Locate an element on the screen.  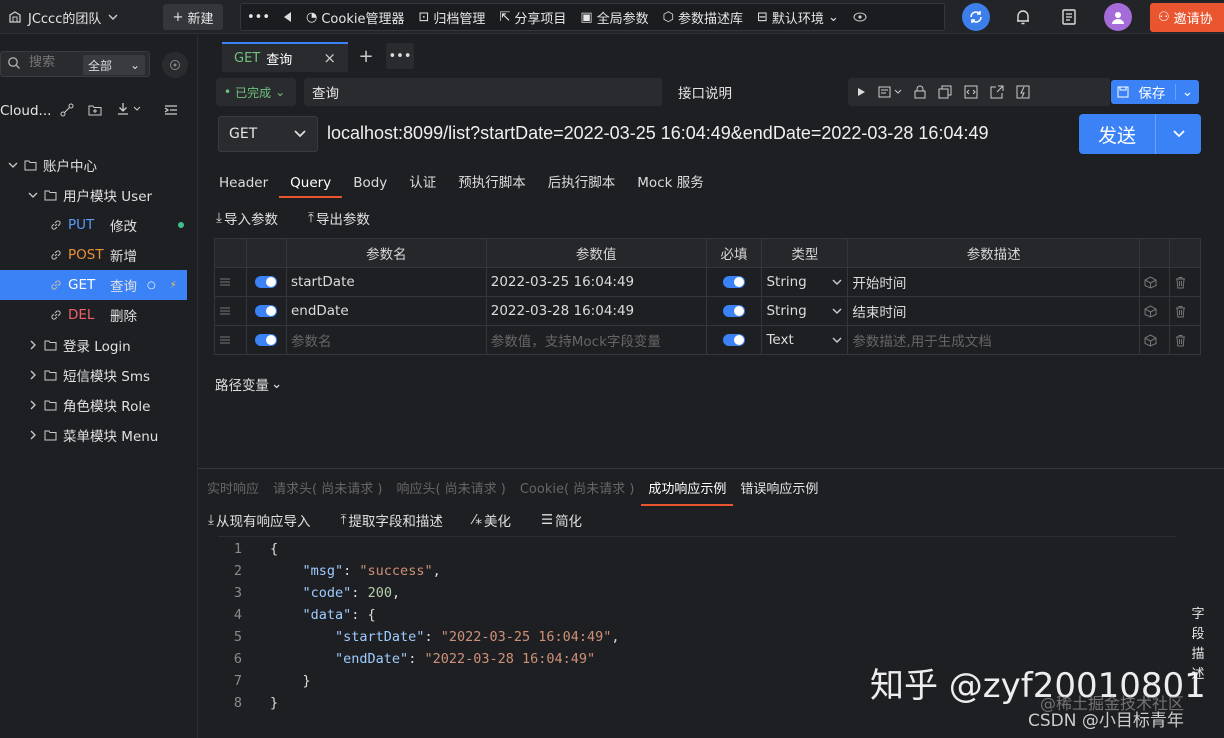
search-input is located at coordinates (49, 62).